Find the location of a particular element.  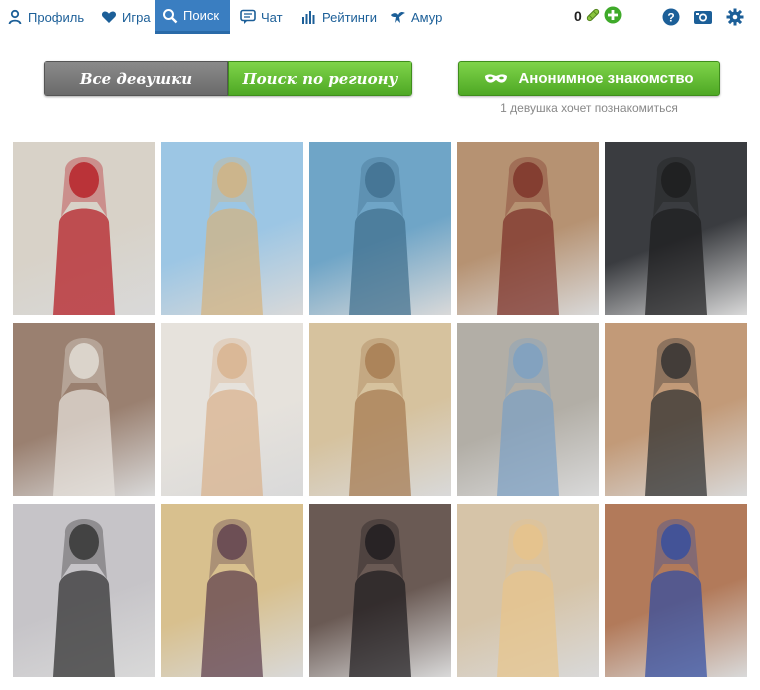

search-scope-toggle: Все девушки Поиск по региону is located at coordinates (228, 78).